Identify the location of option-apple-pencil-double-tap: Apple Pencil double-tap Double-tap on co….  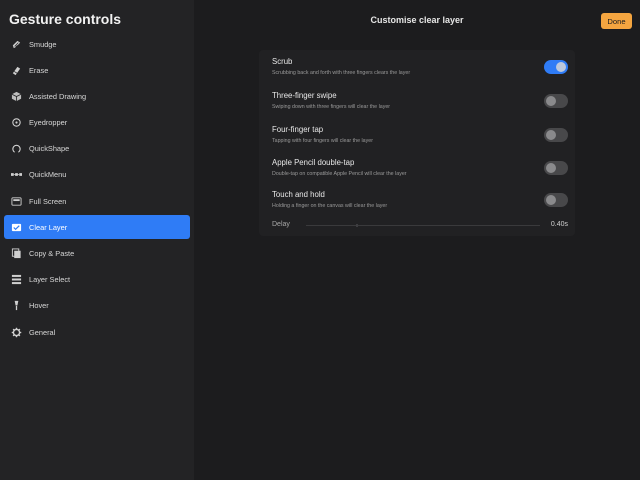
(420, 173).